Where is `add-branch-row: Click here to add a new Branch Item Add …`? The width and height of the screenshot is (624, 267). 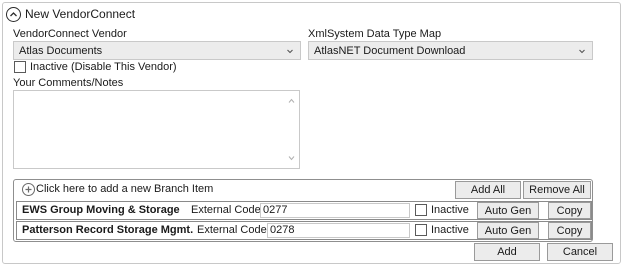
add-branch-row: Click here to add a new Branch Item Add … is located at coordinates (303, 190).